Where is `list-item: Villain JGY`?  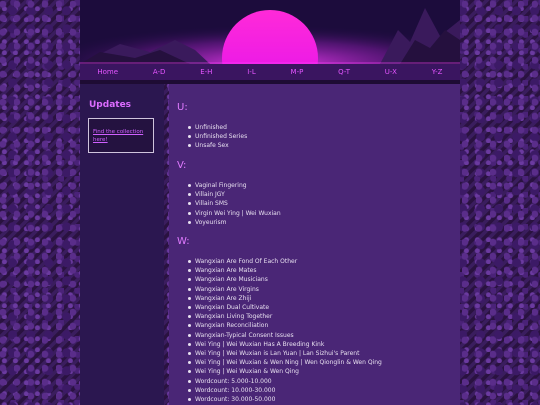 list-item: Villain JGY is located at coordinates (234, 194).